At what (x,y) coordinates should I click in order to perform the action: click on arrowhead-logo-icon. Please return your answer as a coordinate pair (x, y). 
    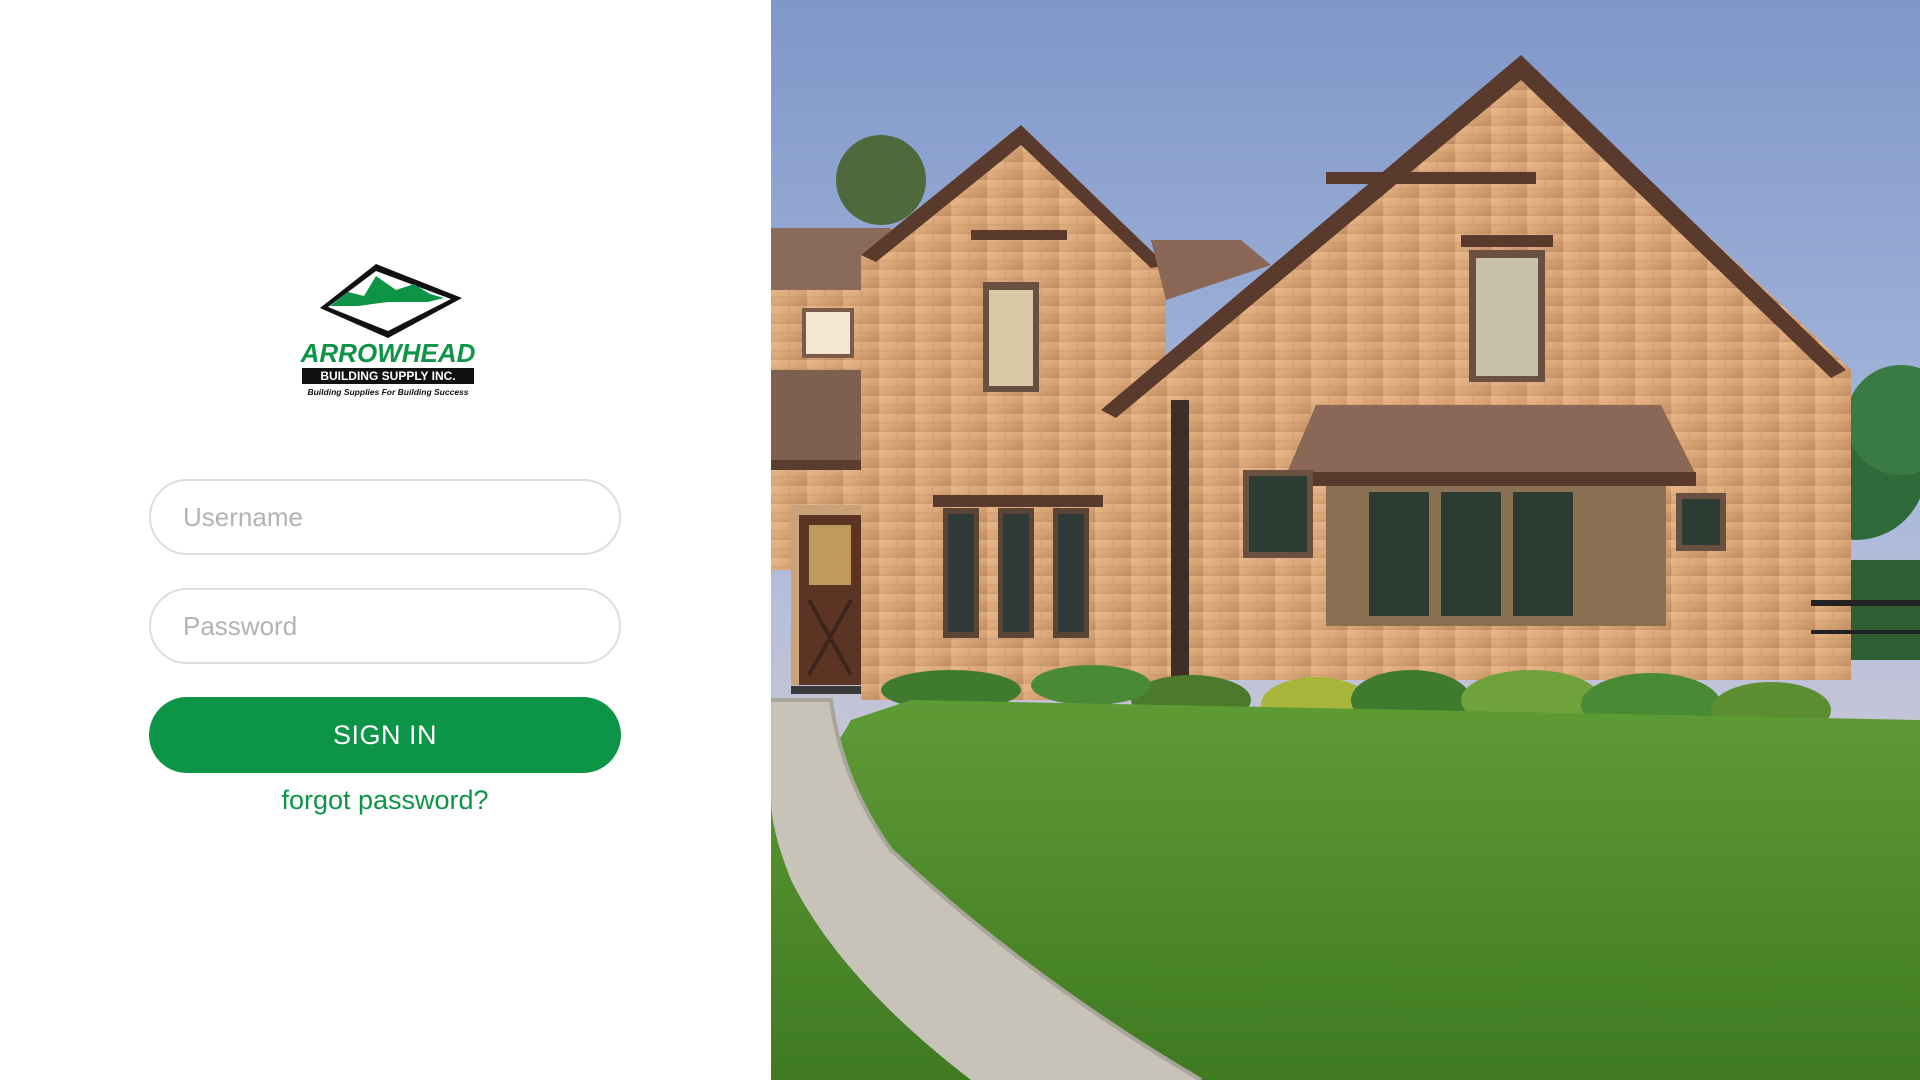
    Looking at the image, I should click on (391, 301).